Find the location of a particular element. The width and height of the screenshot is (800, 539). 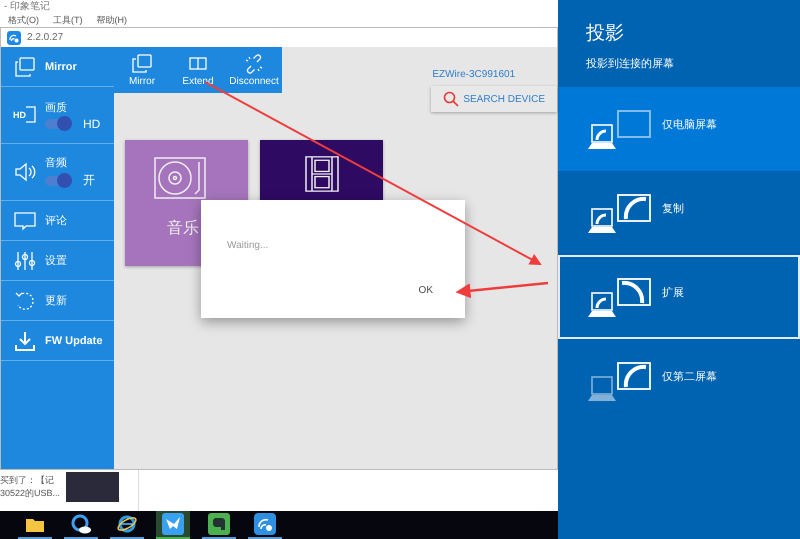

search-icon is located at coordinates (451, 99).